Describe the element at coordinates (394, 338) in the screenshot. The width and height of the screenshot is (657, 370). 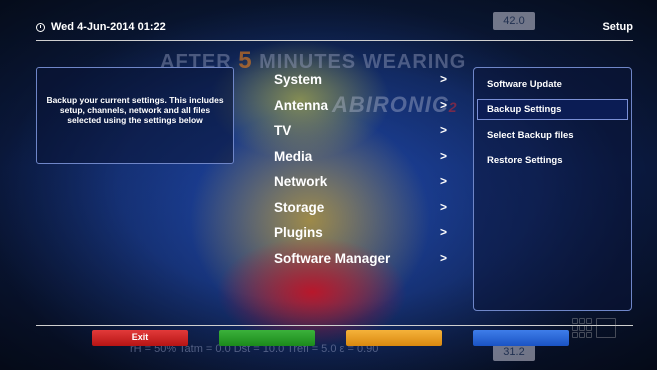
I see `yellow-key-button` at that location.